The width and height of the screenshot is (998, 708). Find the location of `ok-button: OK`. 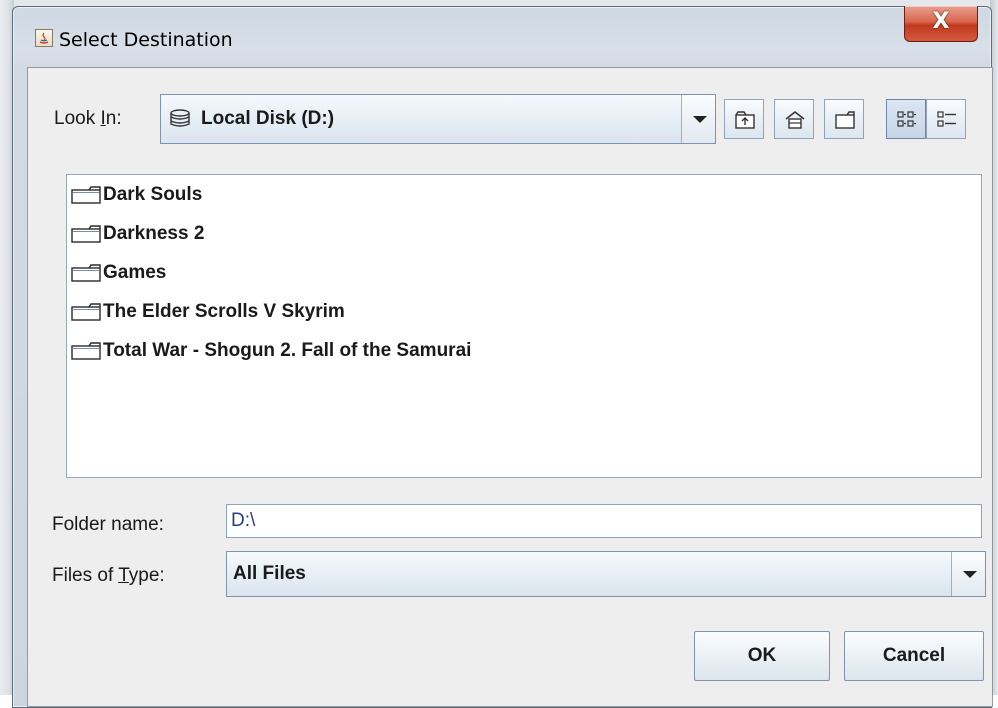

ok-button: OK is located at coordinates (762, 656).